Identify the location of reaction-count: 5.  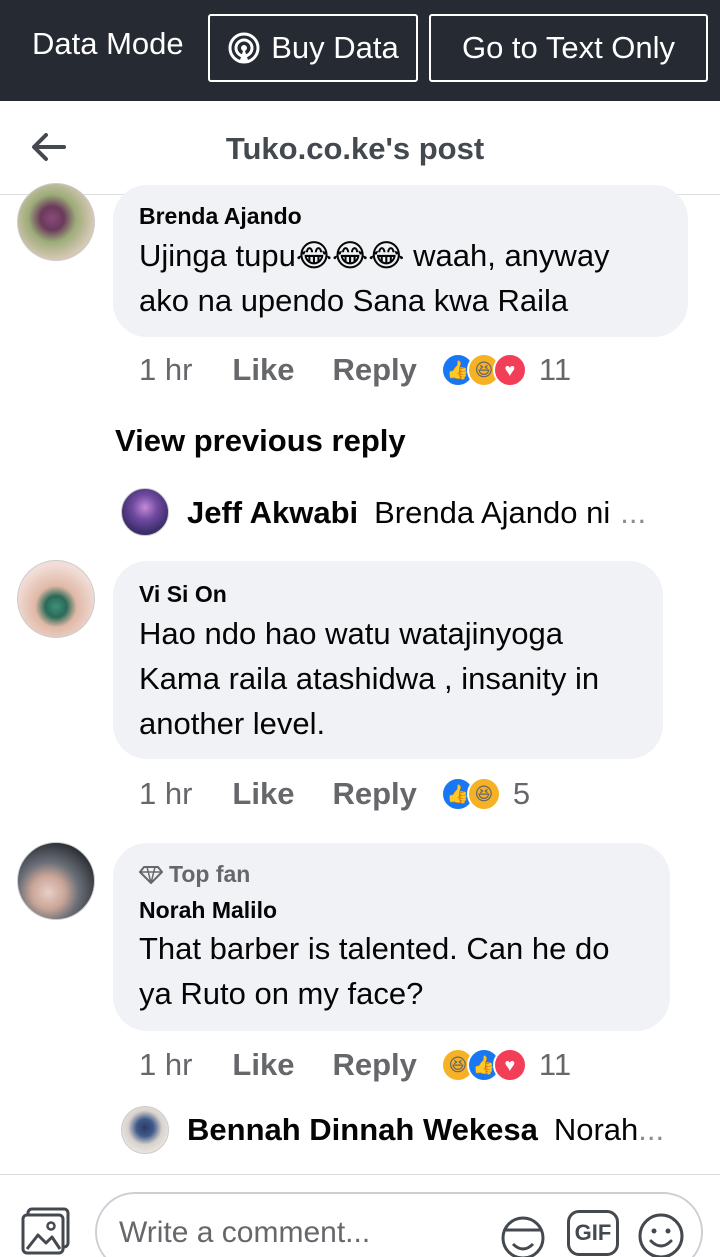
(521, 793).